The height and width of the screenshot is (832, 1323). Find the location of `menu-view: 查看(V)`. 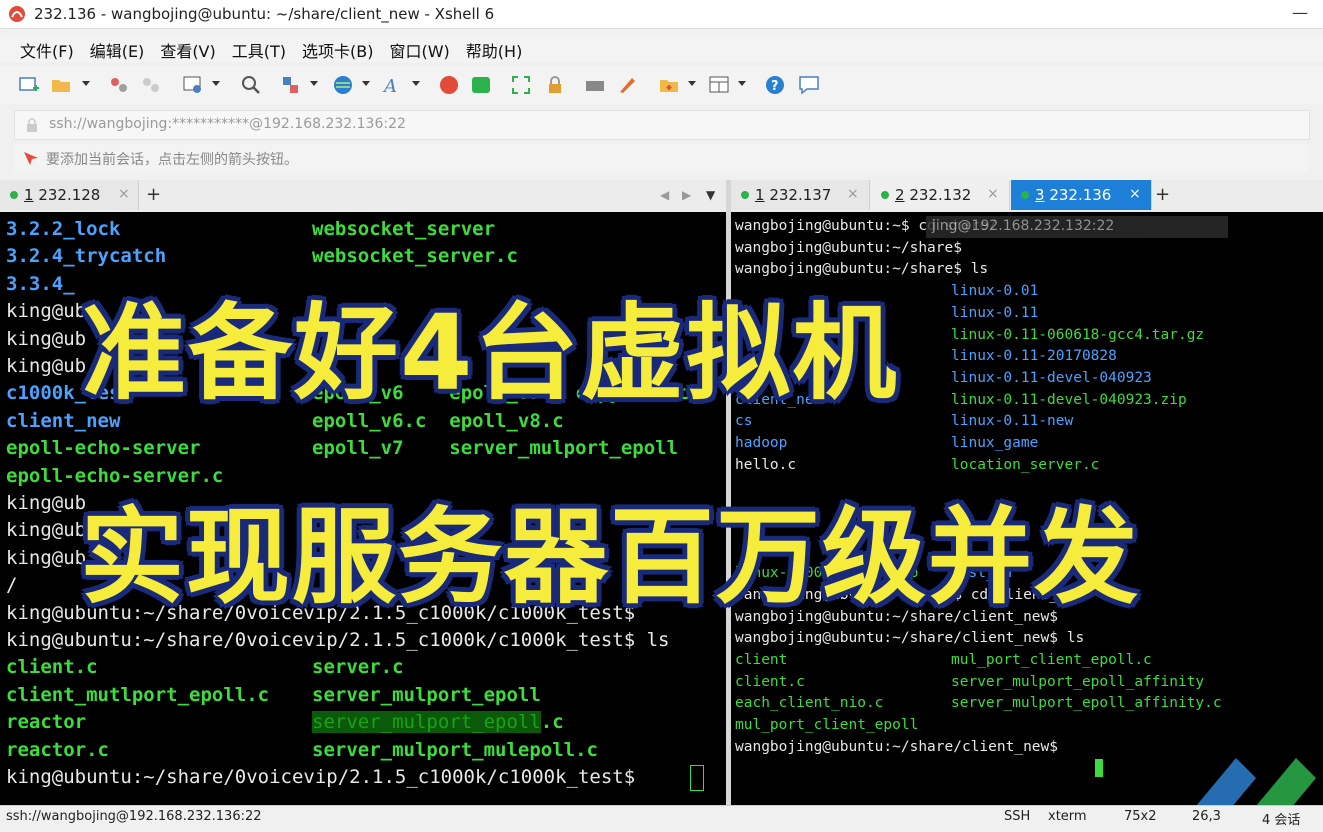

menu-view: 查看(V) is located at coordinates (187, 50).